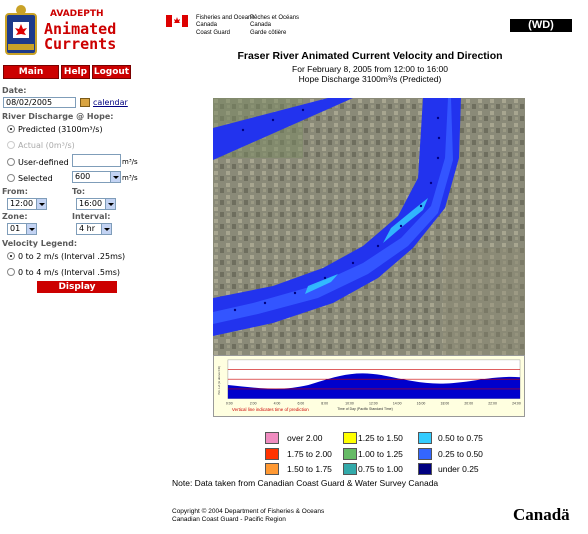 This screenshot has width=588, height=534. Describe the element at coordinates (277, 403) in the screenshot. I see `tick-label: 4:00` at that location.